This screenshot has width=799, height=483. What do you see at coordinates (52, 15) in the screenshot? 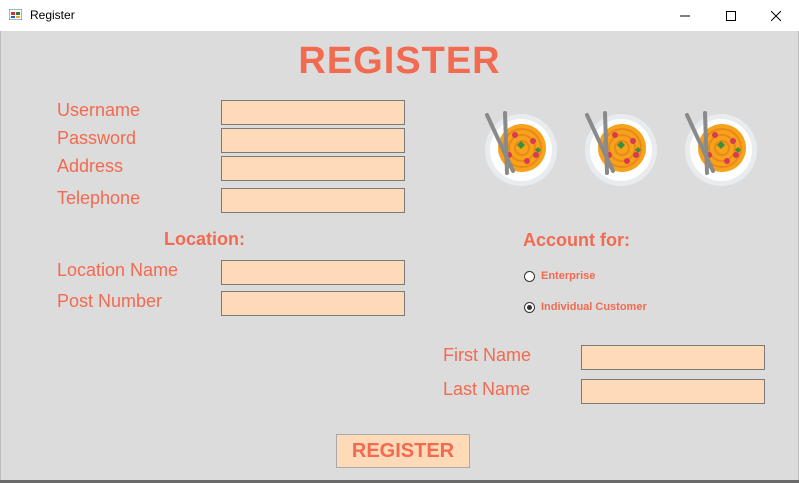
I see `window-title: Register` at bounding box center [52, 15].